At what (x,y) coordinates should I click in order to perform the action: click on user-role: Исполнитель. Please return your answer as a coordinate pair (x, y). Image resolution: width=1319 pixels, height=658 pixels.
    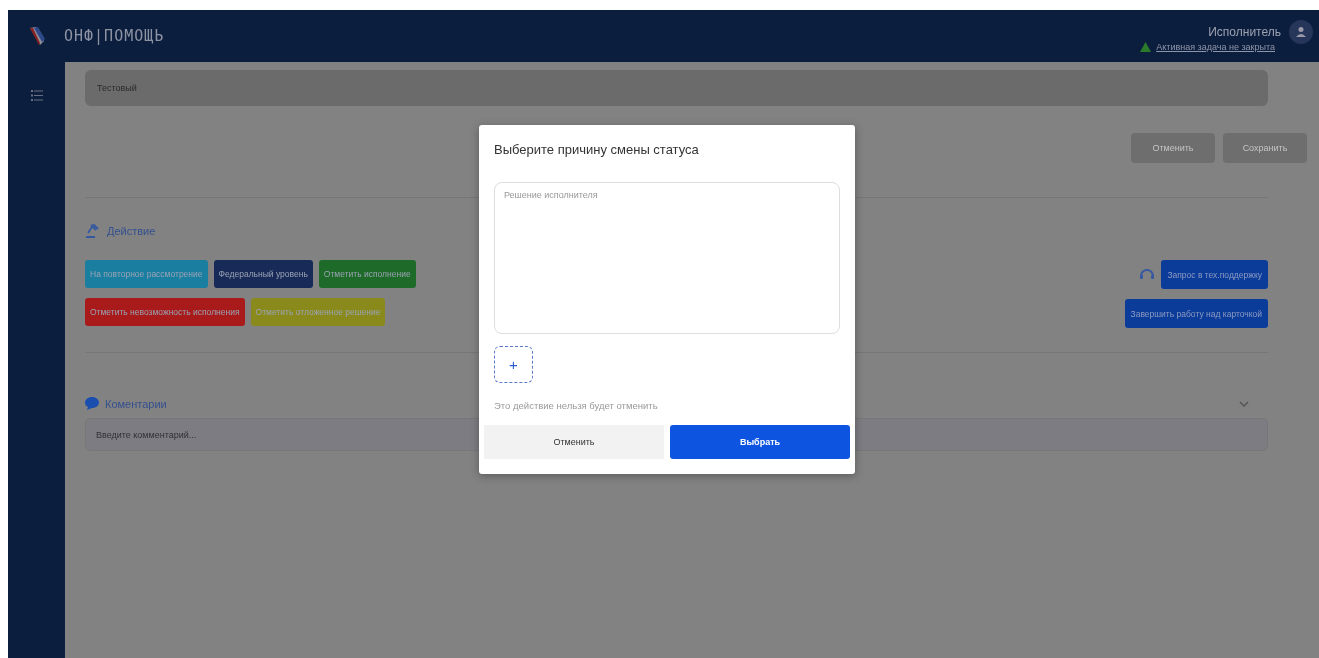
    Looking at the image, I should click on (1244, 32).